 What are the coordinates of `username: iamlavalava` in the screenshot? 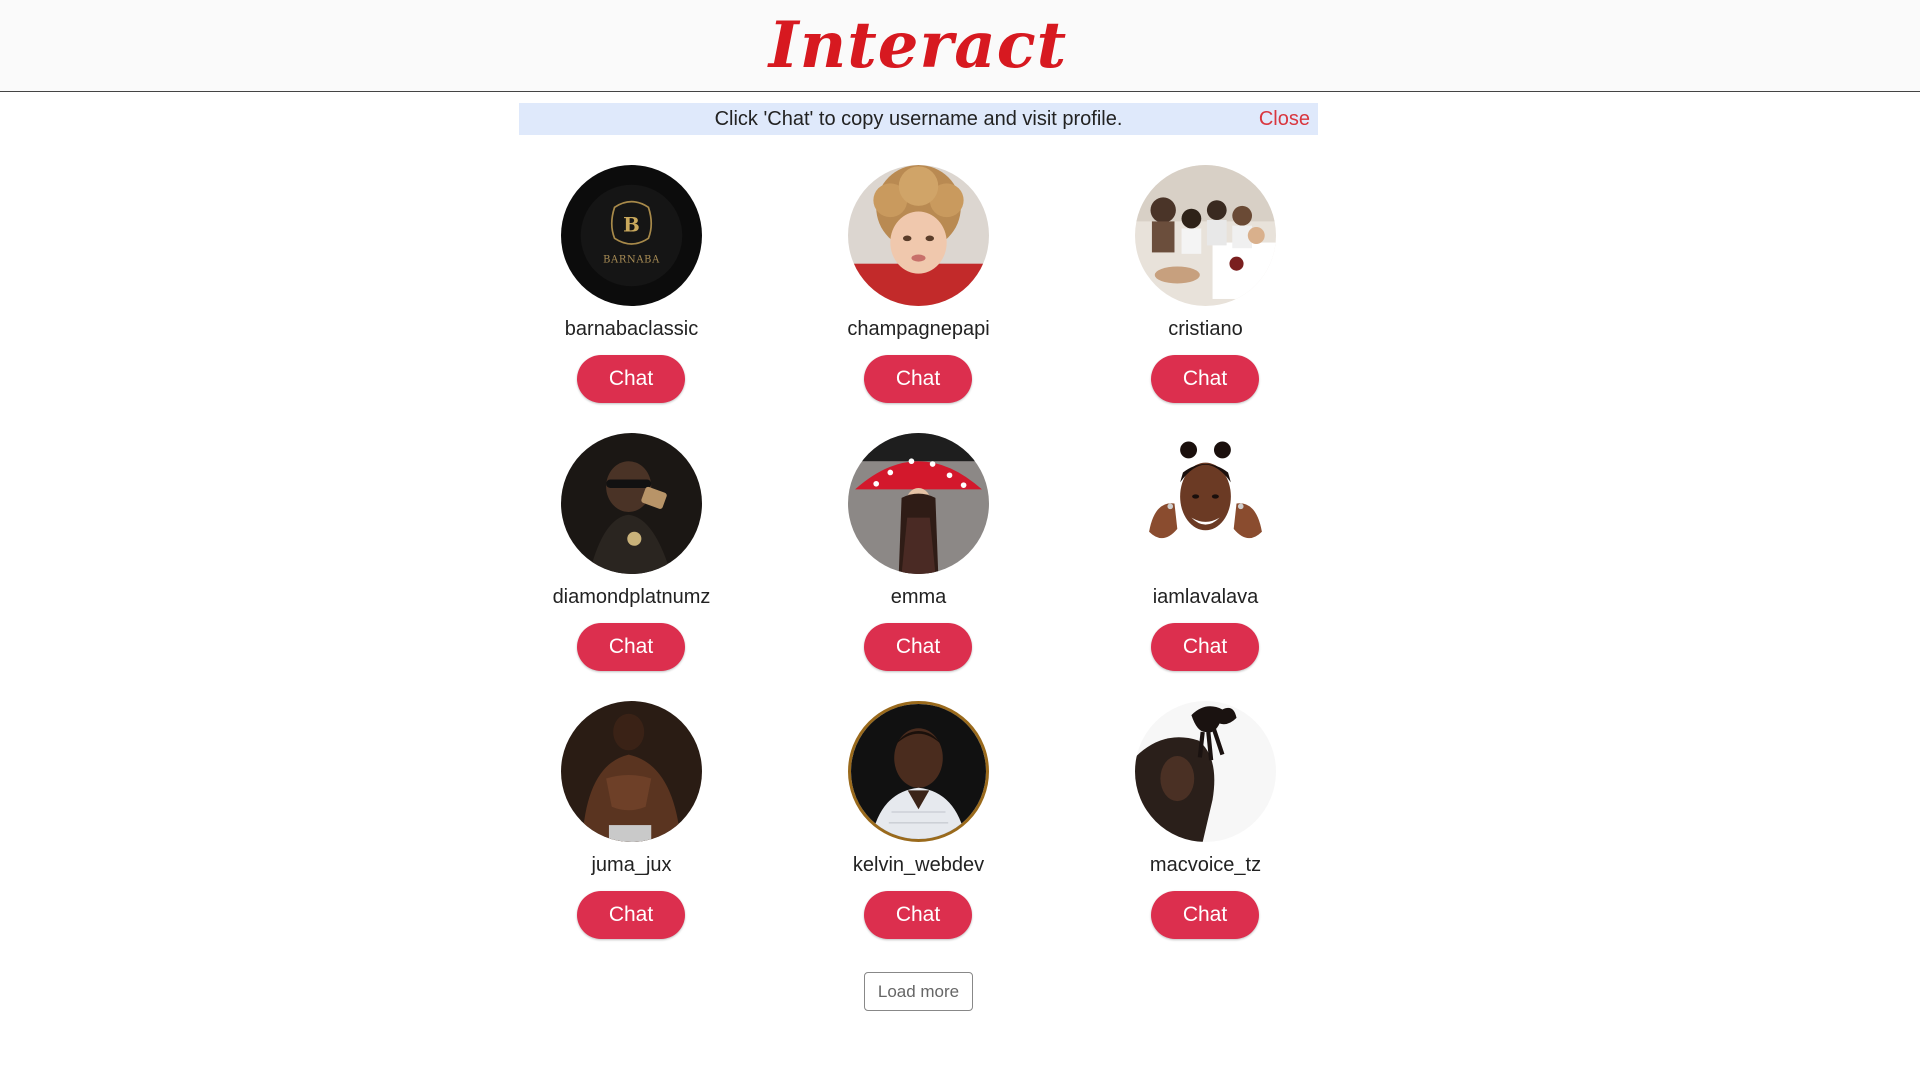 It's located at (1205, 597).